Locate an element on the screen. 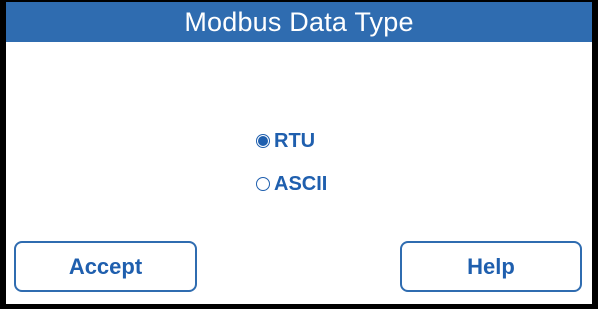 The image size is (598, 309). help-button: Help is located at coordinates (491, 266).